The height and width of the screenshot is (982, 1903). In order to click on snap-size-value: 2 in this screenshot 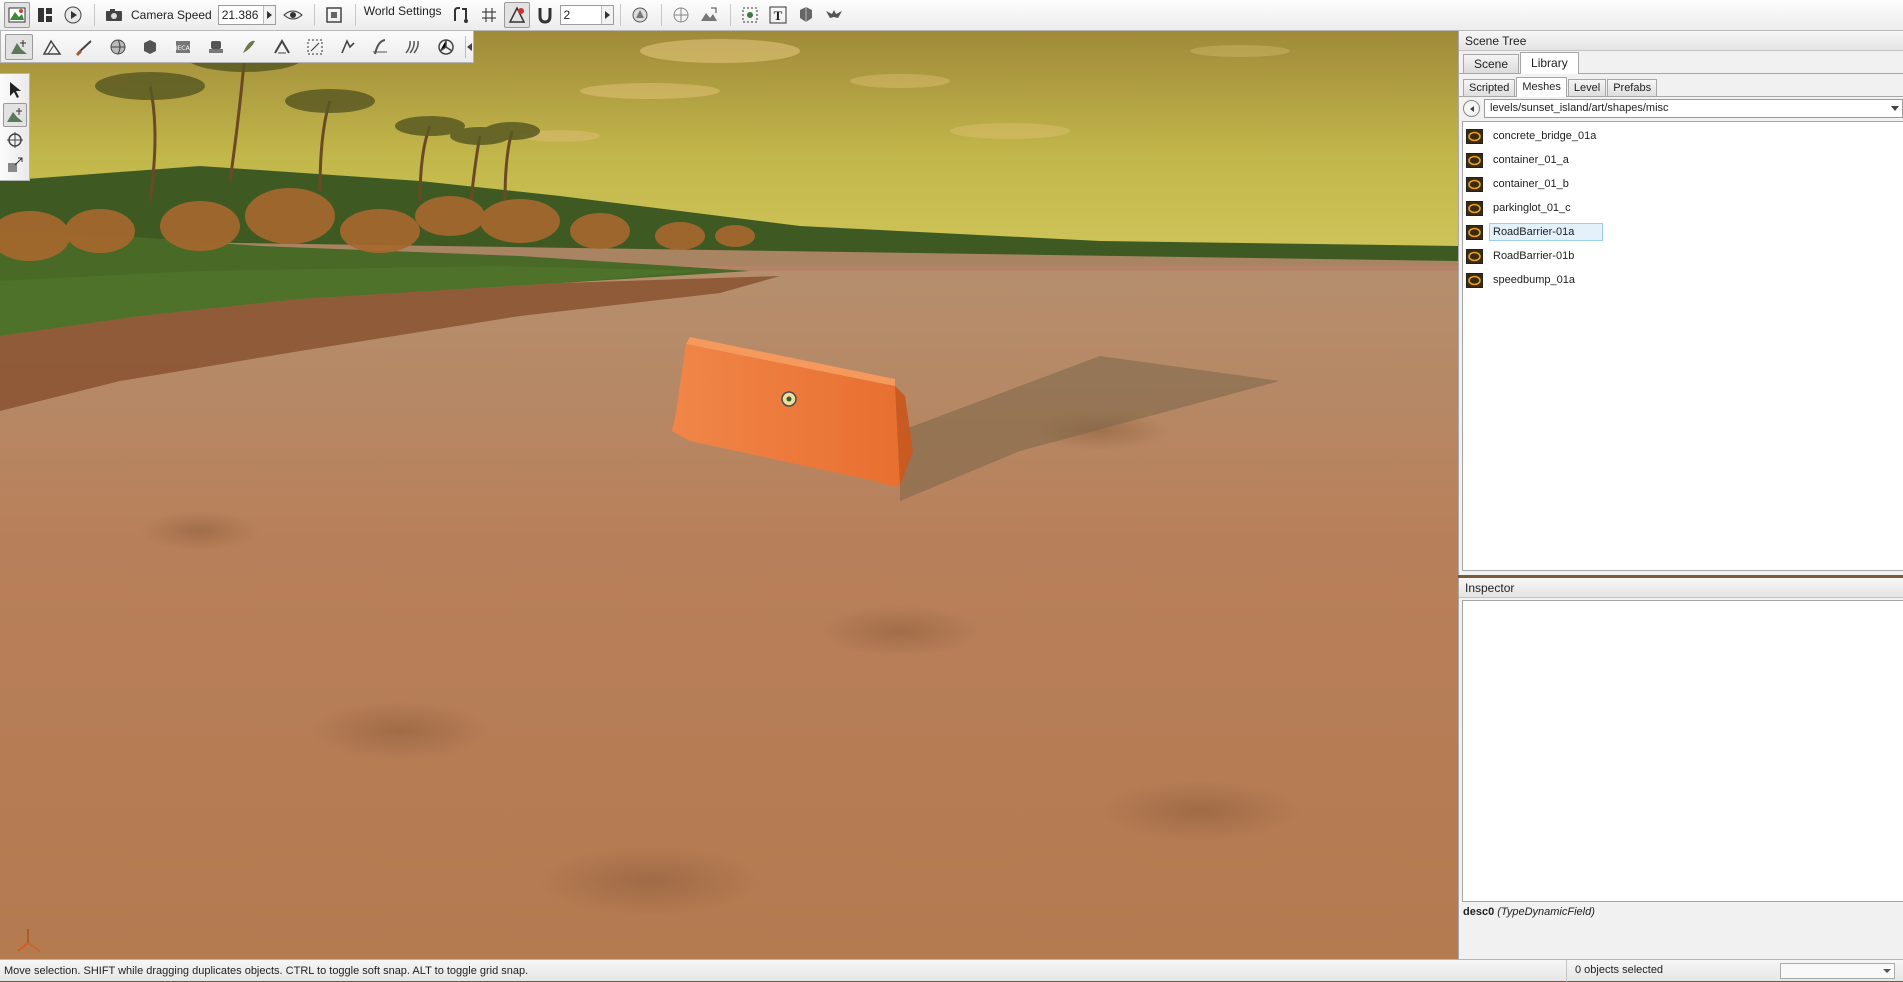, I will do `click(567, 15)`.